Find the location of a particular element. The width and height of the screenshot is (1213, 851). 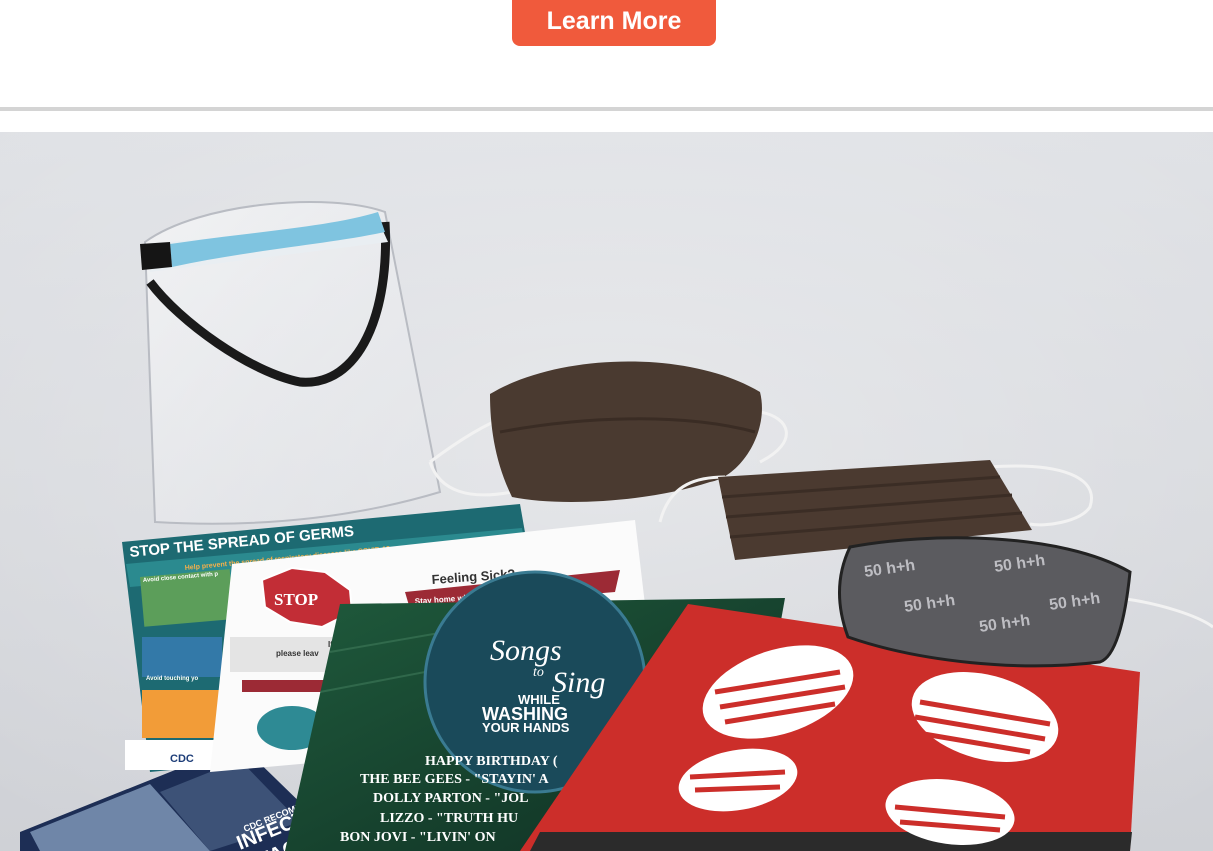

song-item: LIZZO - "TRUTH HU is located at coordinates (449, 818).